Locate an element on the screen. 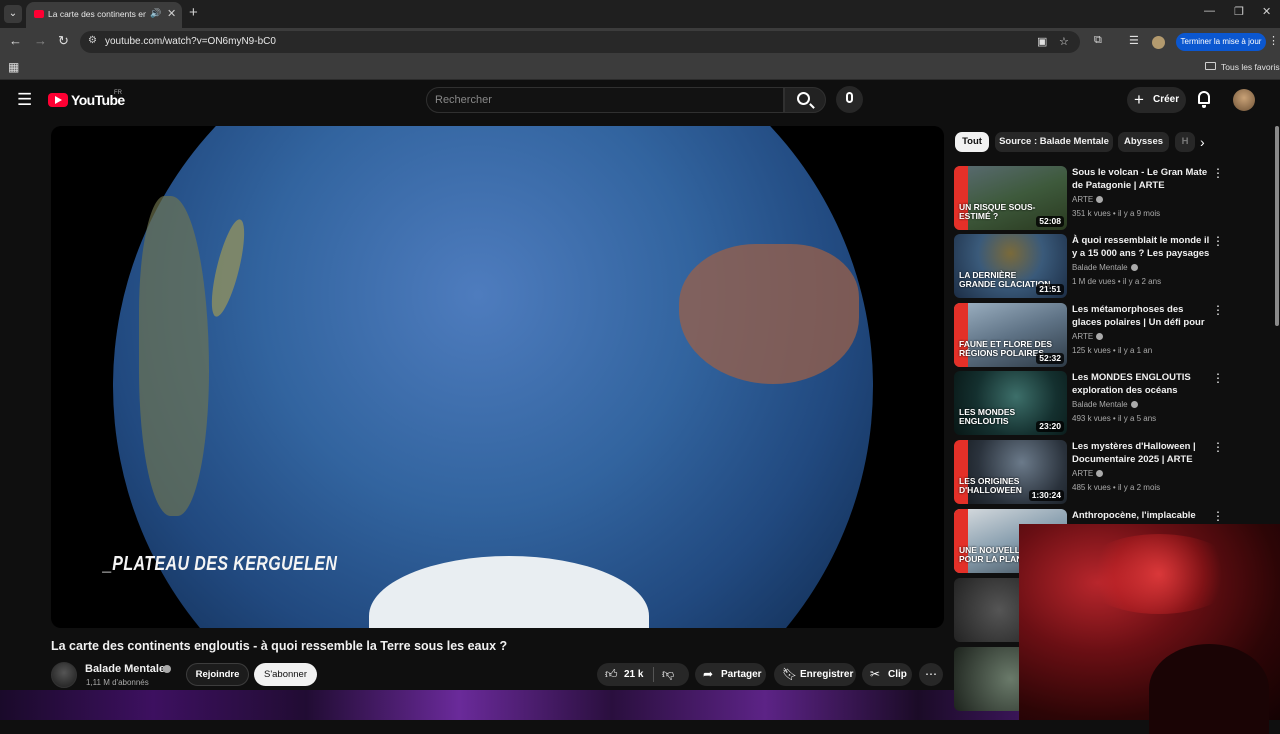  create-button: + Créer is located at coordinates (1156, 100).